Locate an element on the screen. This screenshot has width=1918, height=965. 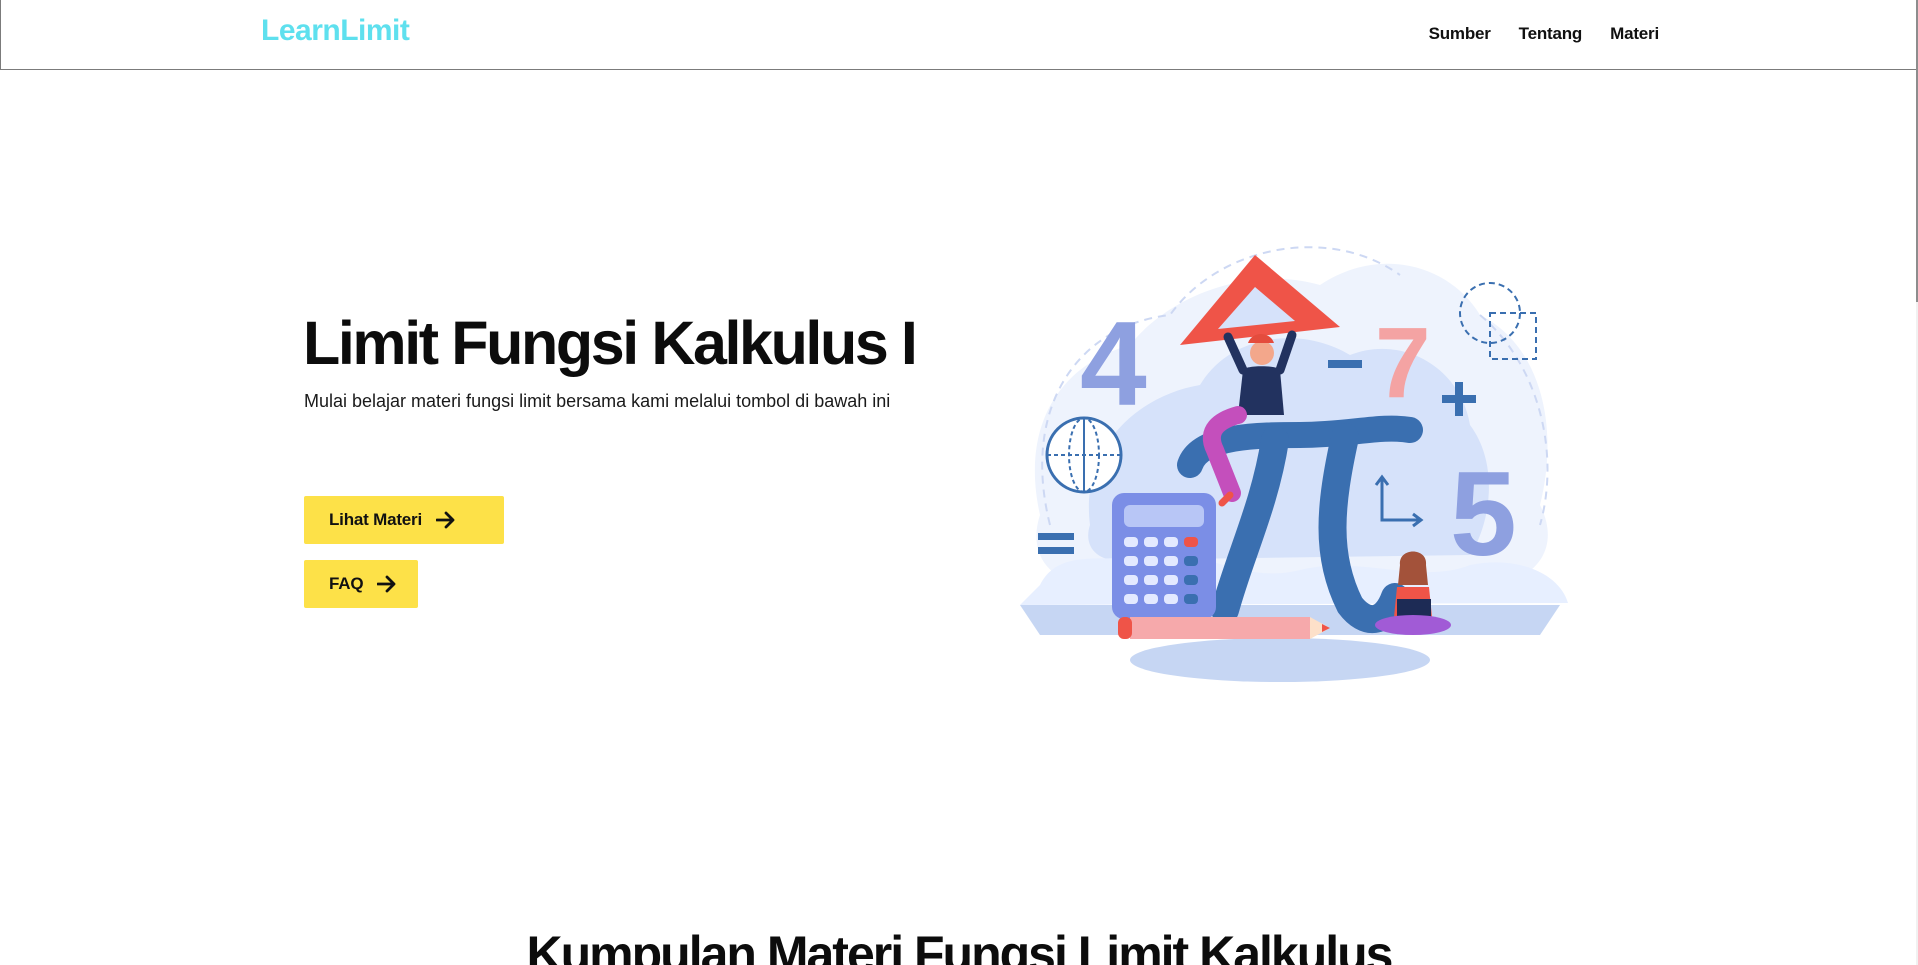
nav-links: Sumber Tentang Materi is located at coordinates (1544, 34).